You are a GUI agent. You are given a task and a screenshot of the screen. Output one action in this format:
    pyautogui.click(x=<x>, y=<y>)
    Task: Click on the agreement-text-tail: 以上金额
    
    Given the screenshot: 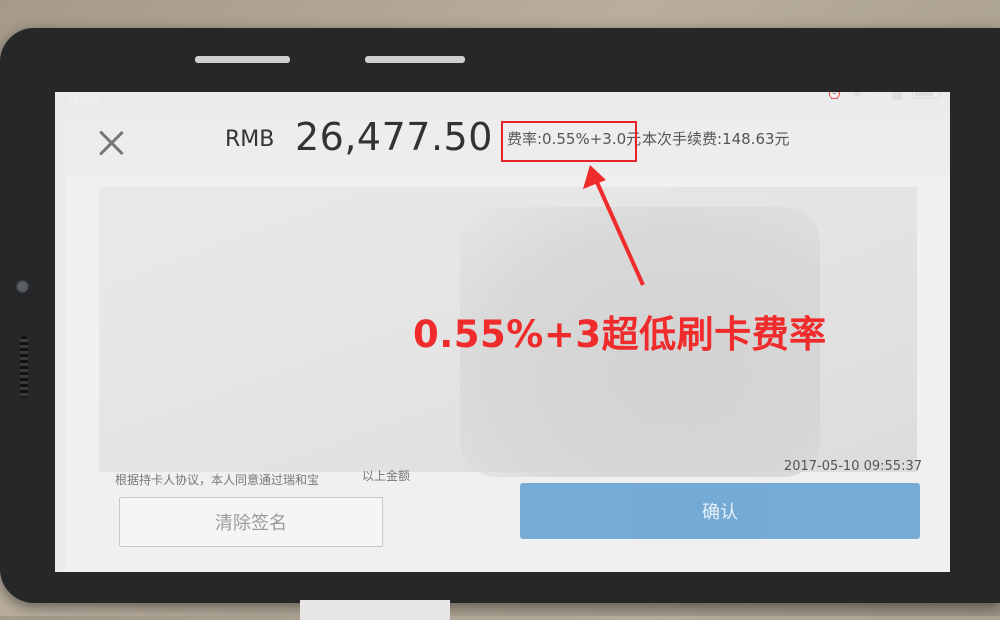 What is the action you would take?
    pyautogui.click(x=386, y=476)
    